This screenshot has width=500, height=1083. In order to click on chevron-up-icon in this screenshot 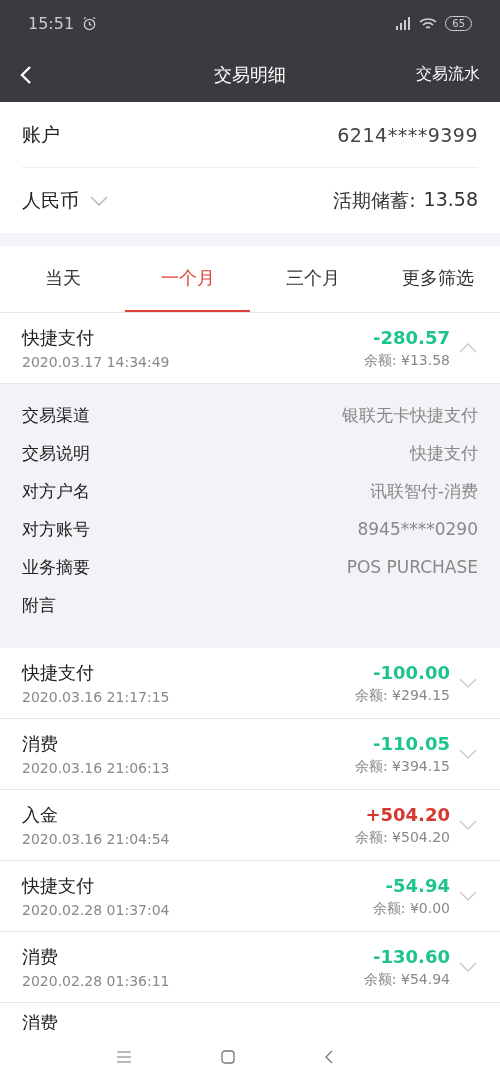, I will do `click(468, 348)`.